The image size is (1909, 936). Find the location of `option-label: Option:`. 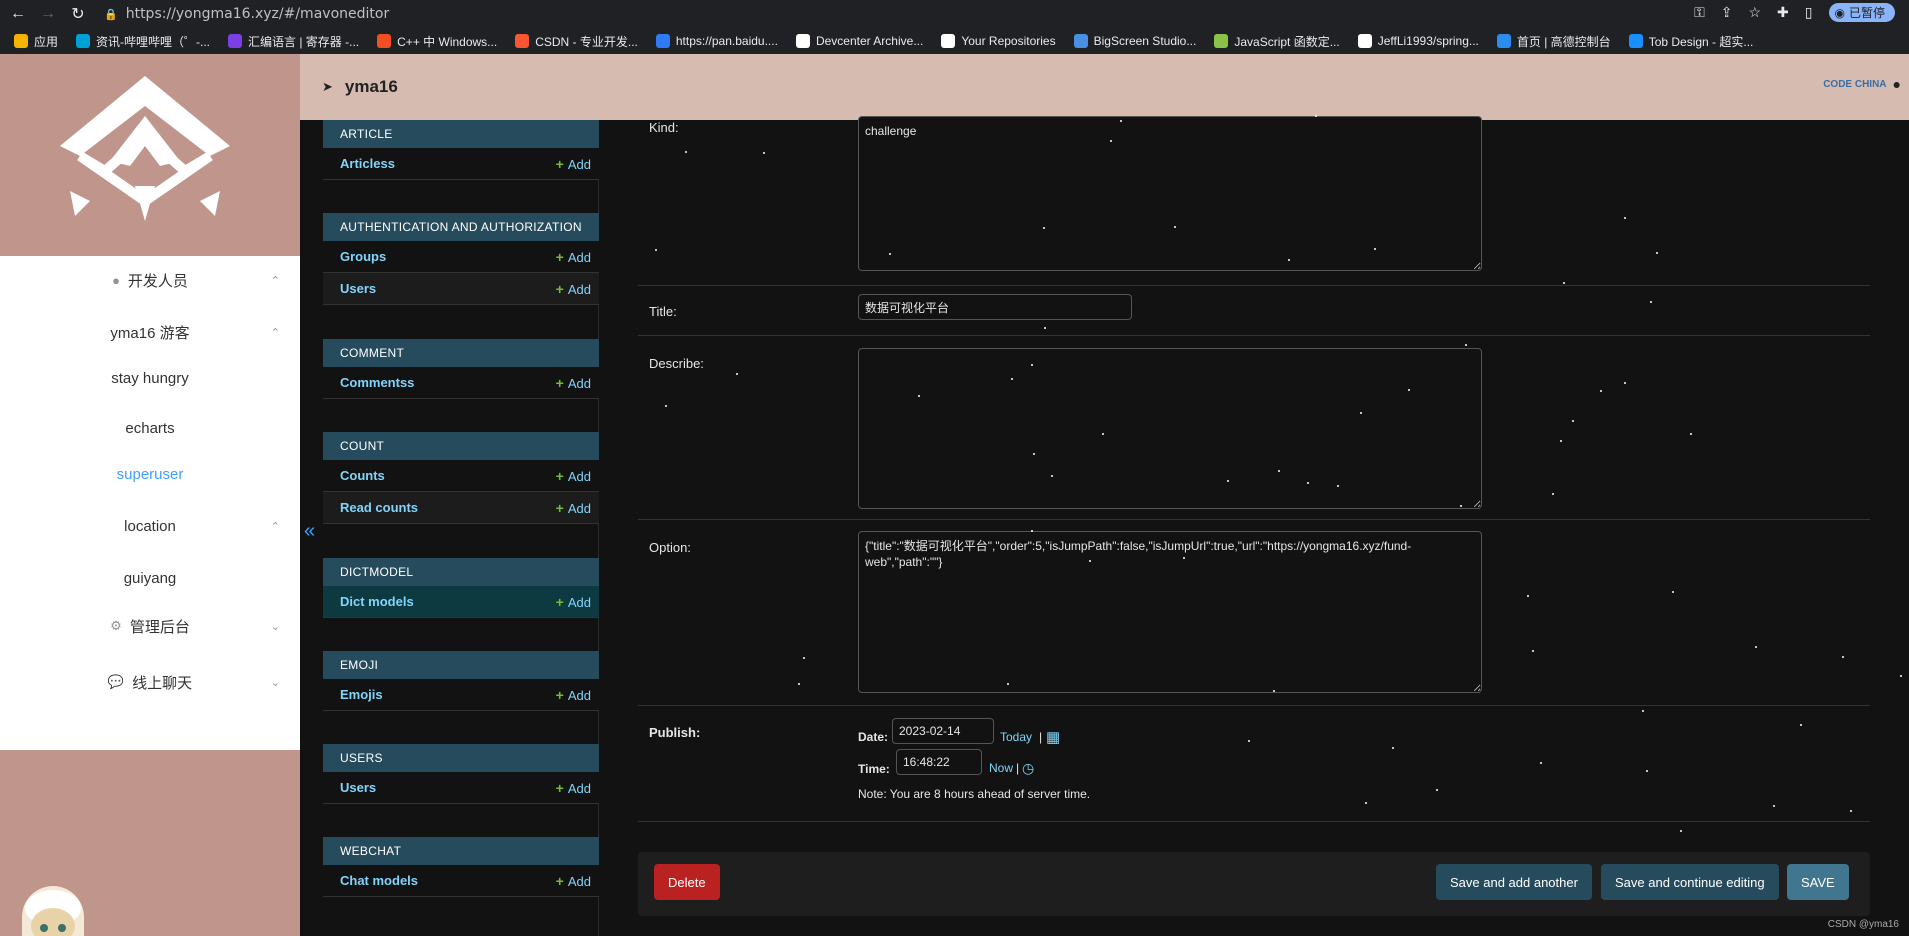

option-label: Option: is located at coordinates (670, 547).